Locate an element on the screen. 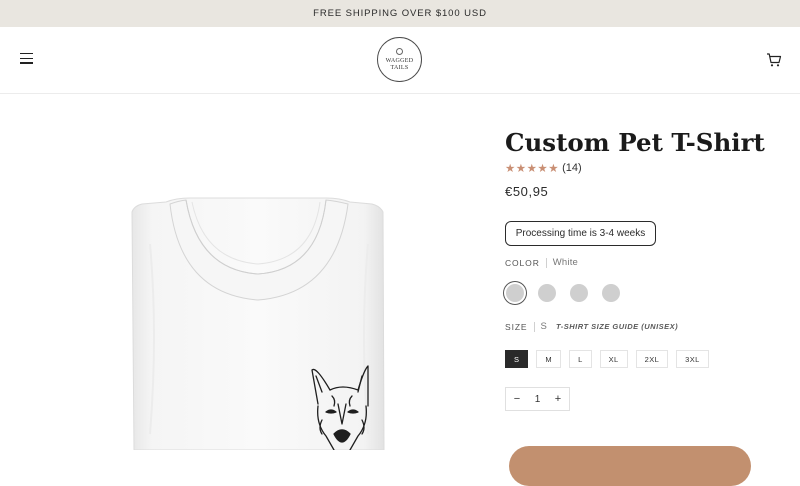 The height and width of the screenshot is (486, 800). cart-icon is located at coordinates (774, 60).